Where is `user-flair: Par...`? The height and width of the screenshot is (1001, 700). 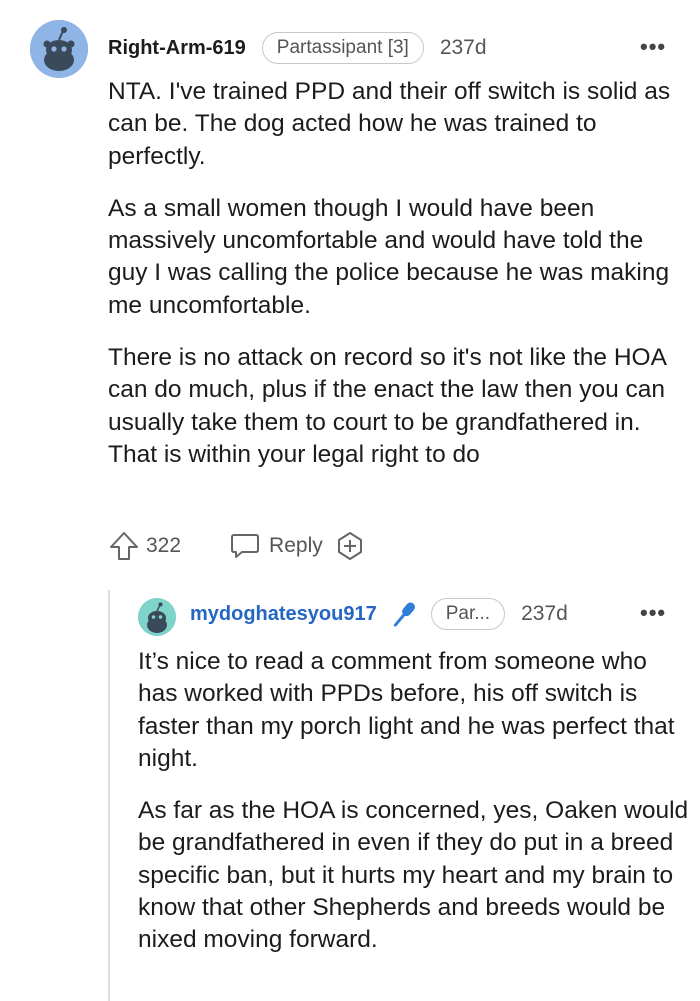
user-flair: Par... is located at coordinates (468, 614).